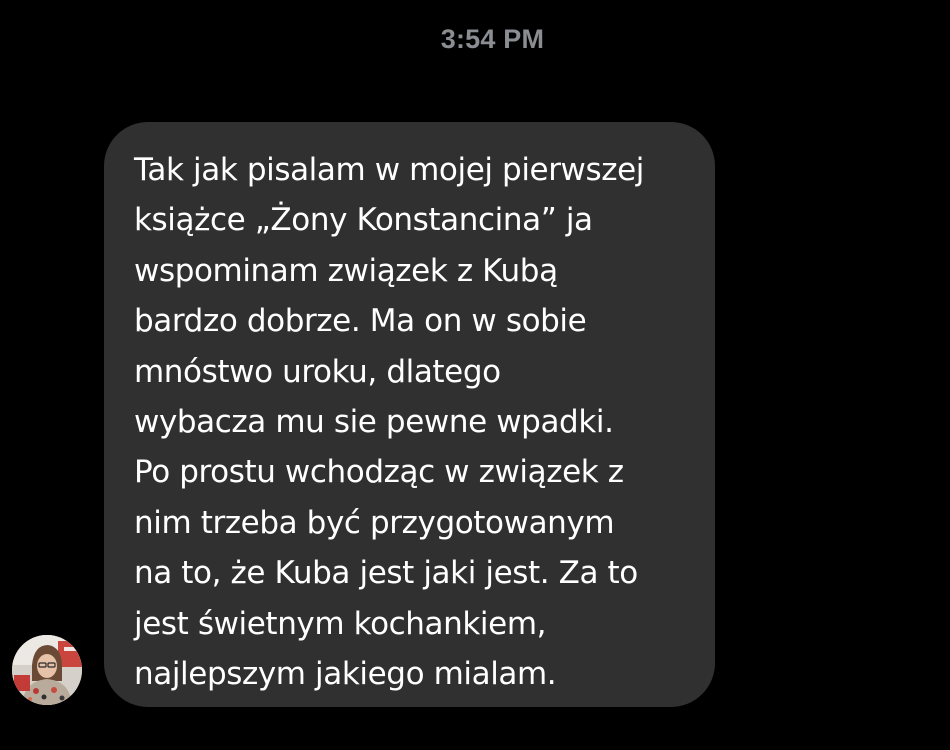 Image resolution: width=950 pixels, height=750 pixels. I want to click on profile-photo-icon, so click(47, 670).